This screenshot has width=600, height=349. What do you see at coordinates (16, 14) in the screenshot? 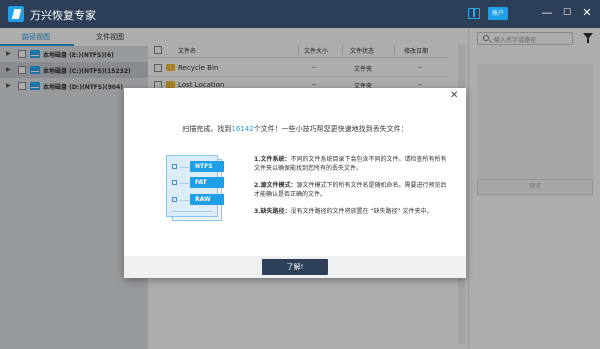
I see `app-logo-icon` at bounding box center [16, 14].